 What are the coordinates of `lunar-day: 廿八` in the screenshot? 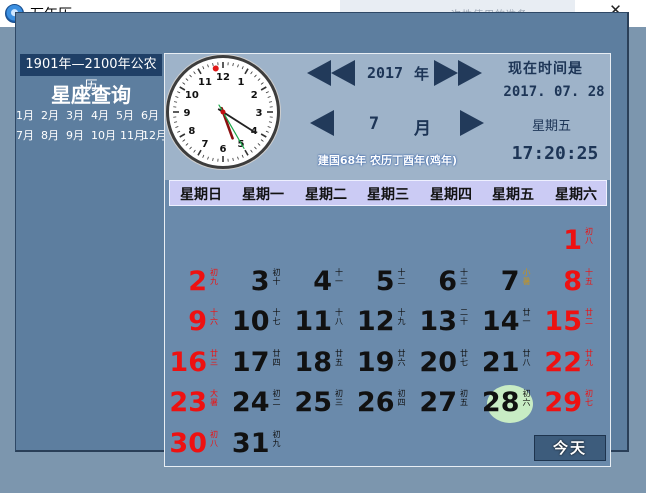 It's located at (526, 357).